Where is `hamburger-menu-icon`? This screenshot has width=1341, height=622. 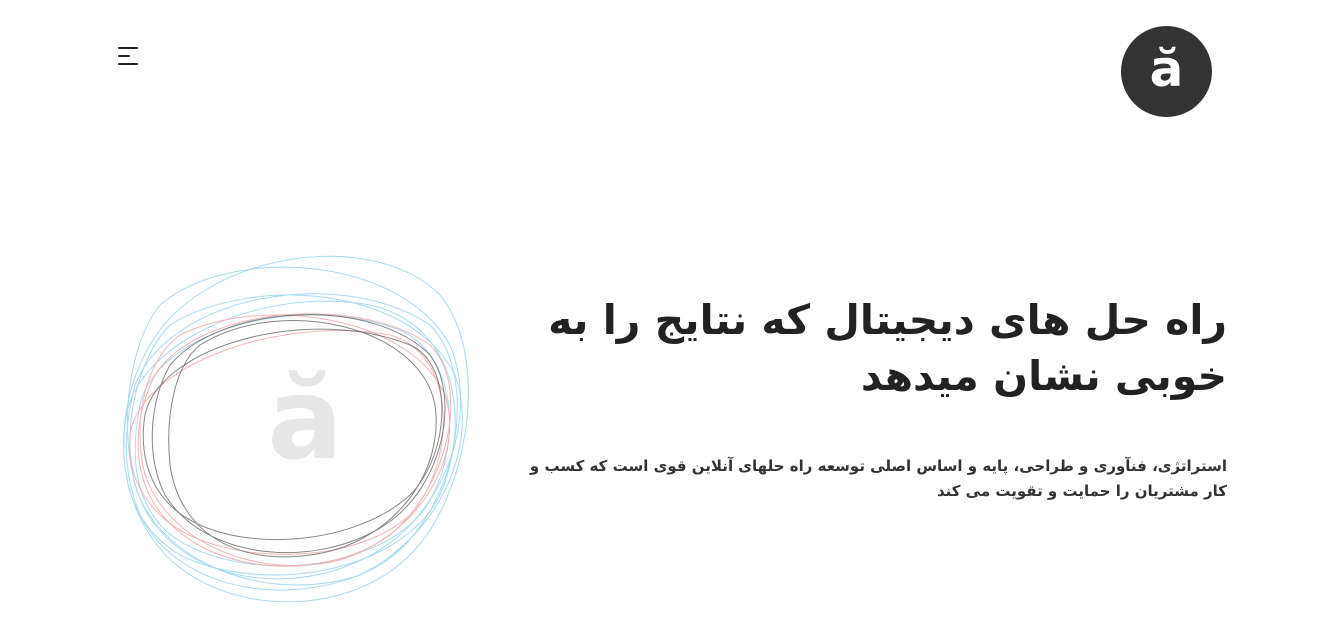 hamburger-menu-icon is located at coordinates (128, 56).